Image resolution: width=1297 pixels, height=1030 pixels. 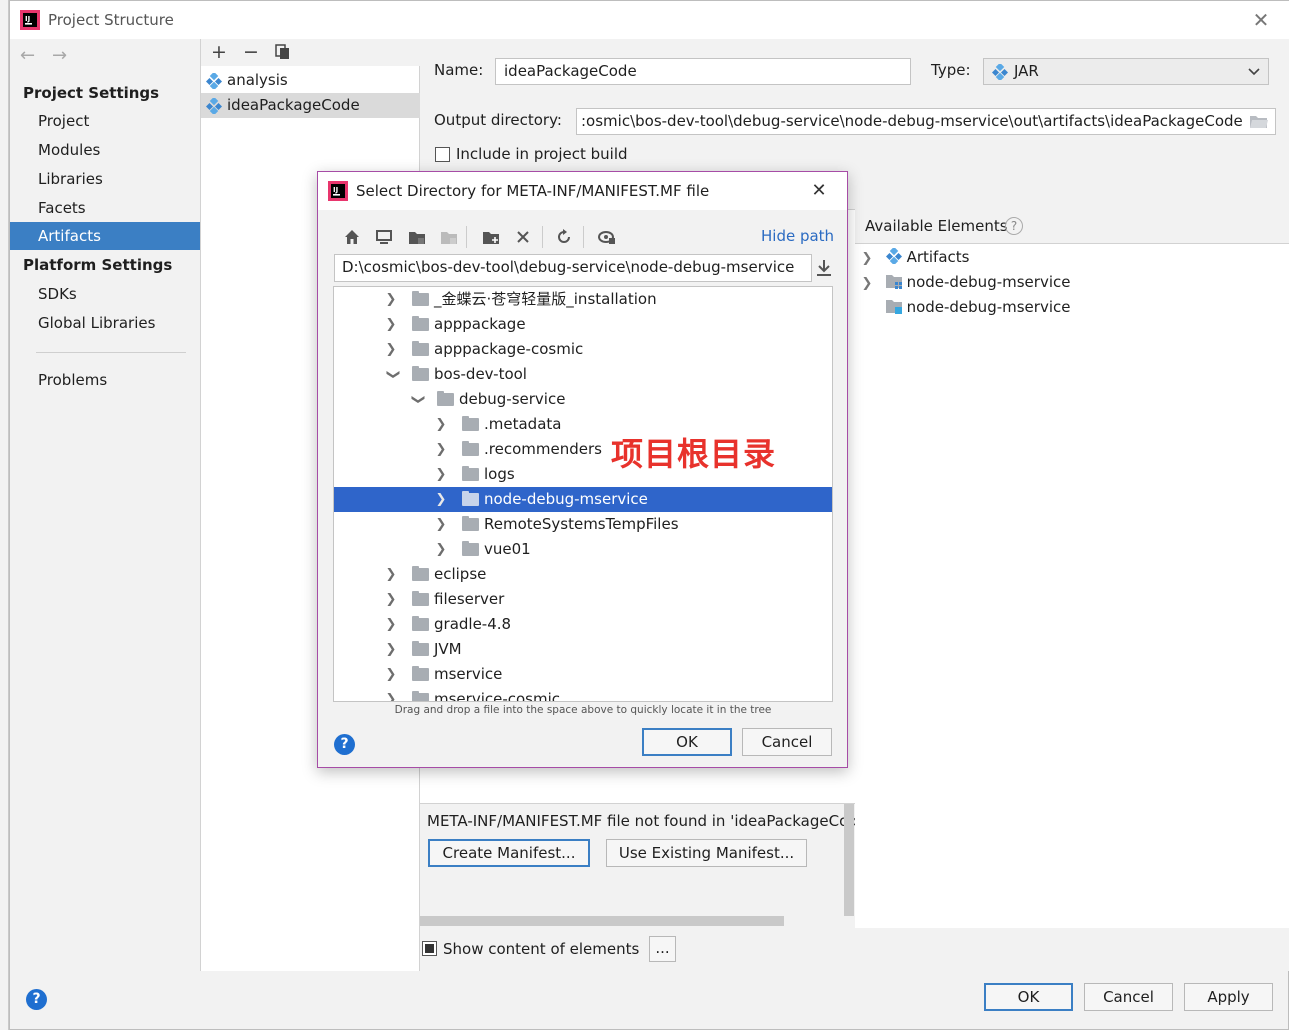 What do you see at coordinates (583, 624) in the screenshot?
I see `tree-row: ❯ gradle-4.8` at bounding box center [583, 624].